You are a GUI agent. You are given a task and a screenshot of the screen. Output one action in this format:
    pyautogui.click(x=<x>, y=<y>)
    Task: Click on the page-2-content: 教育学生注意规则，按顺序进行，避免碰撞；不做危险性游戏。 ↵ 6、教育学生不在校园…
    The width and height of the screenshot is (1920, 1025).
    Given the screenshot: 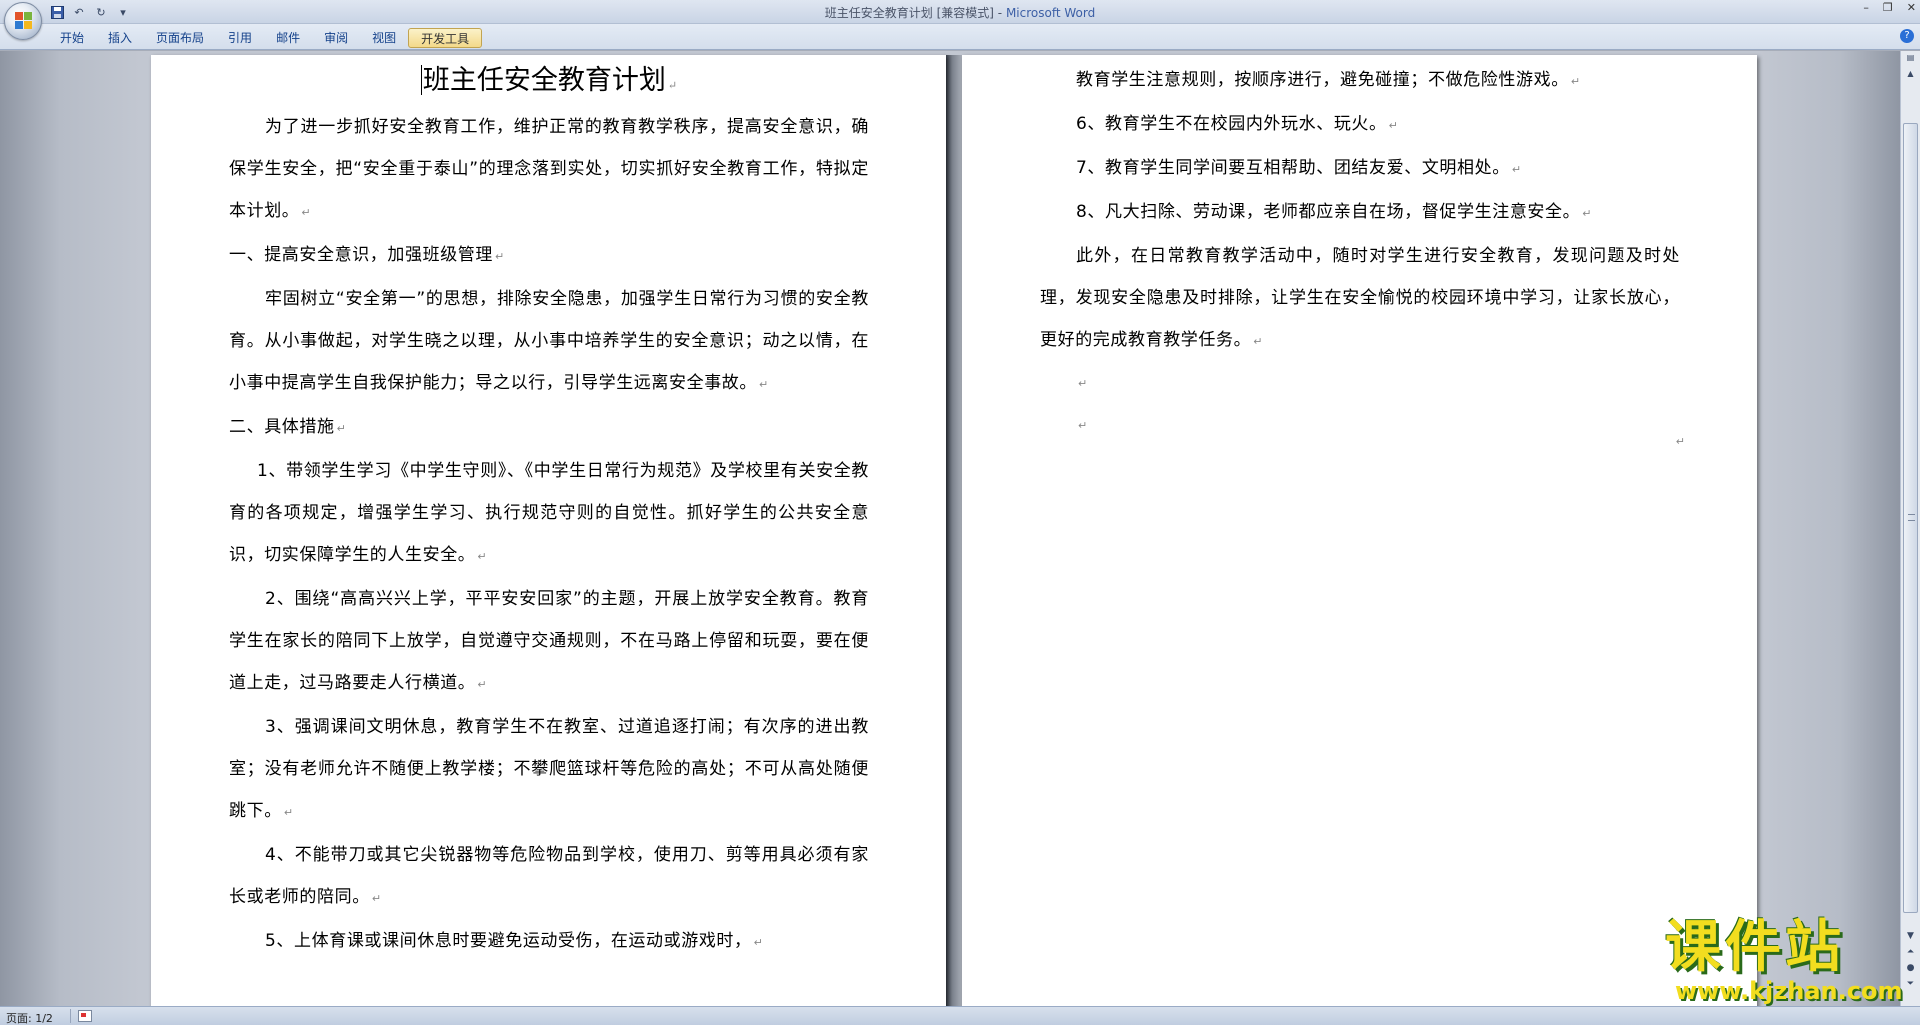 What is the action you would take?
    pyautogui.click(x=1360, y=253)
    